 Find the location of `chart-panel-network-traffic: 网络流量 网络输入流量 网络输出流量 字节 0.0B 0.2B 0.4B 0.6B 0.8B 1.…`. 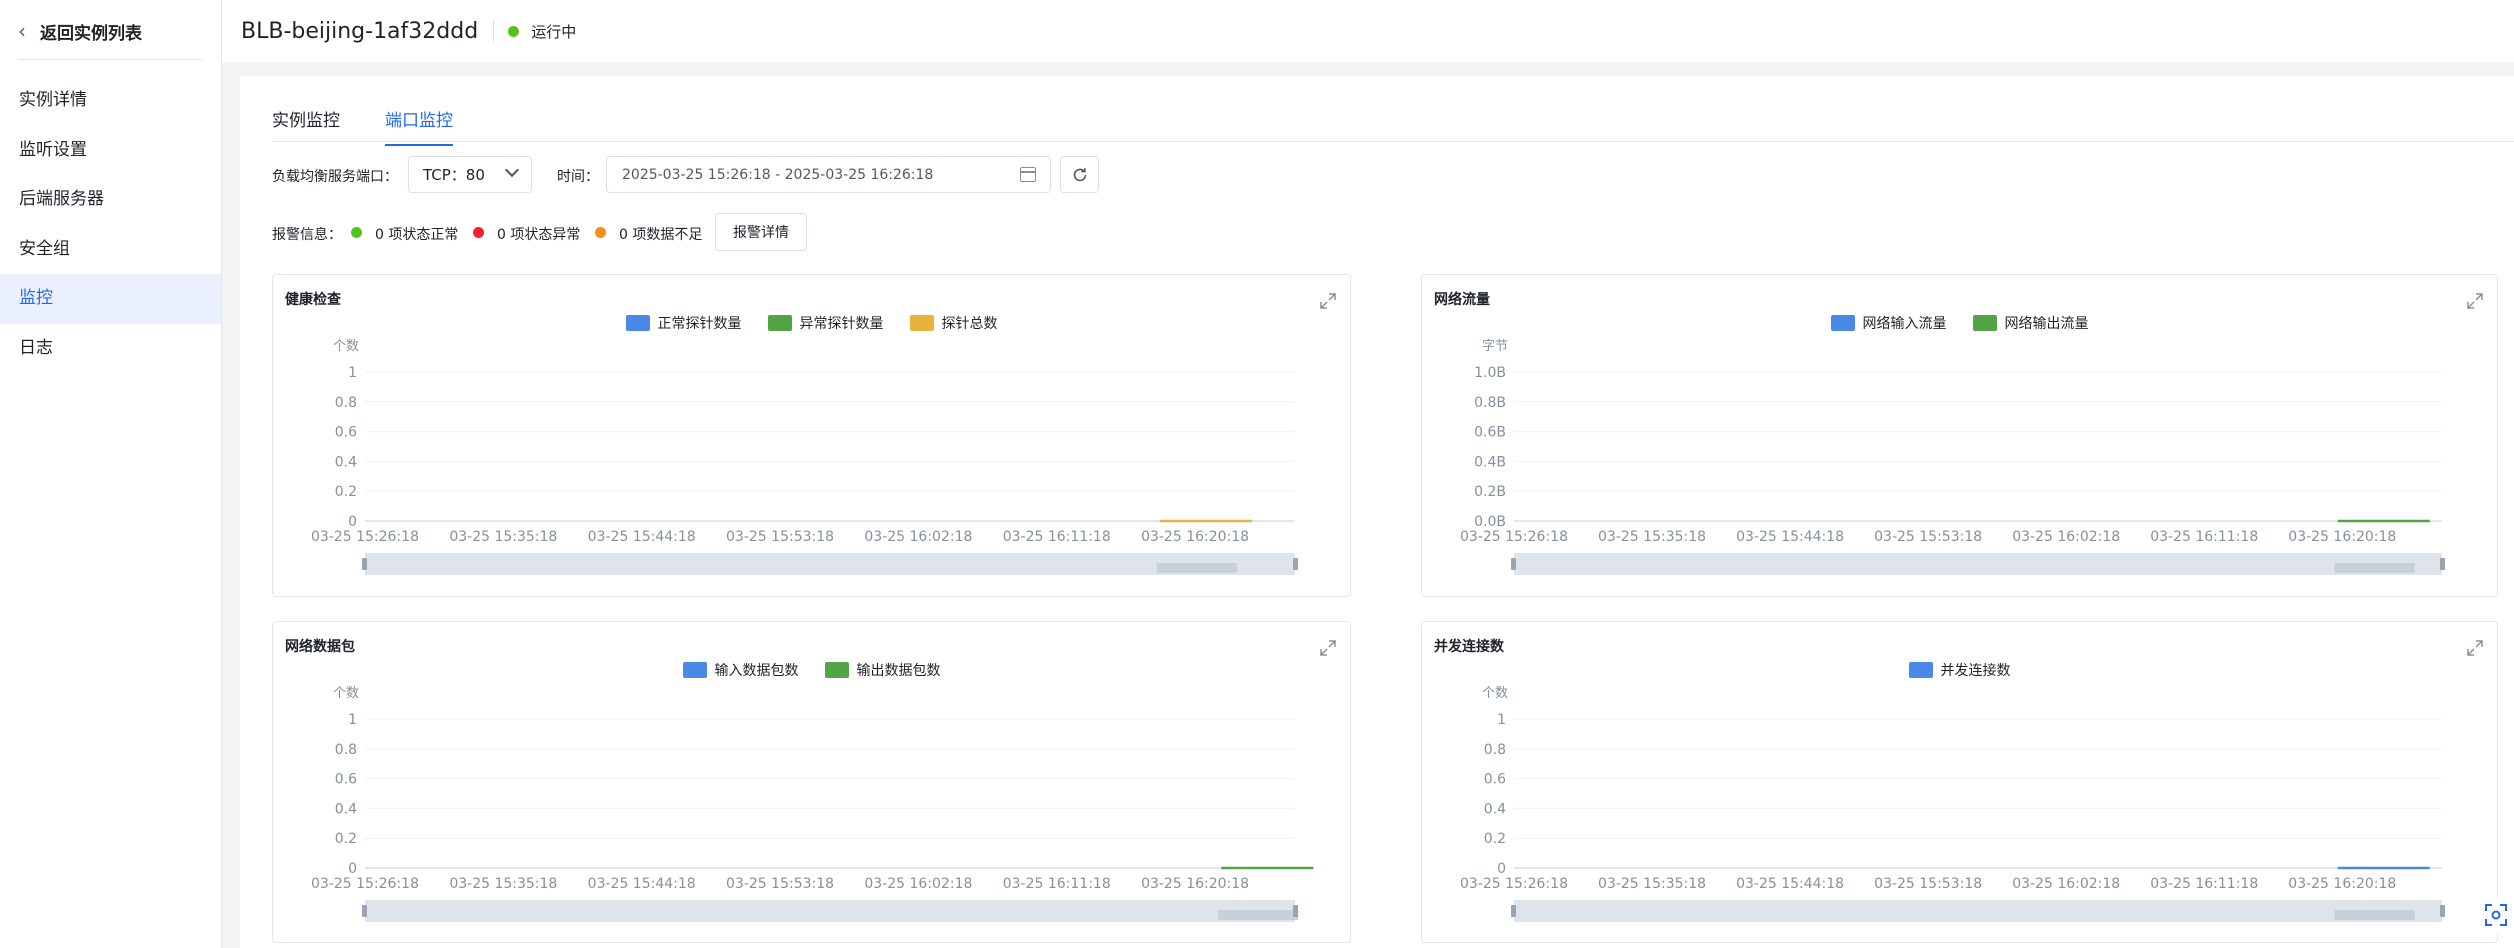

chart-panel-network-traffic: 网络流量 网络输入流量 网络输出流量 字节 0.0B 0.2B 0.4B 0.6B 0.8B 1.… is located at coordinates (1959, 435).